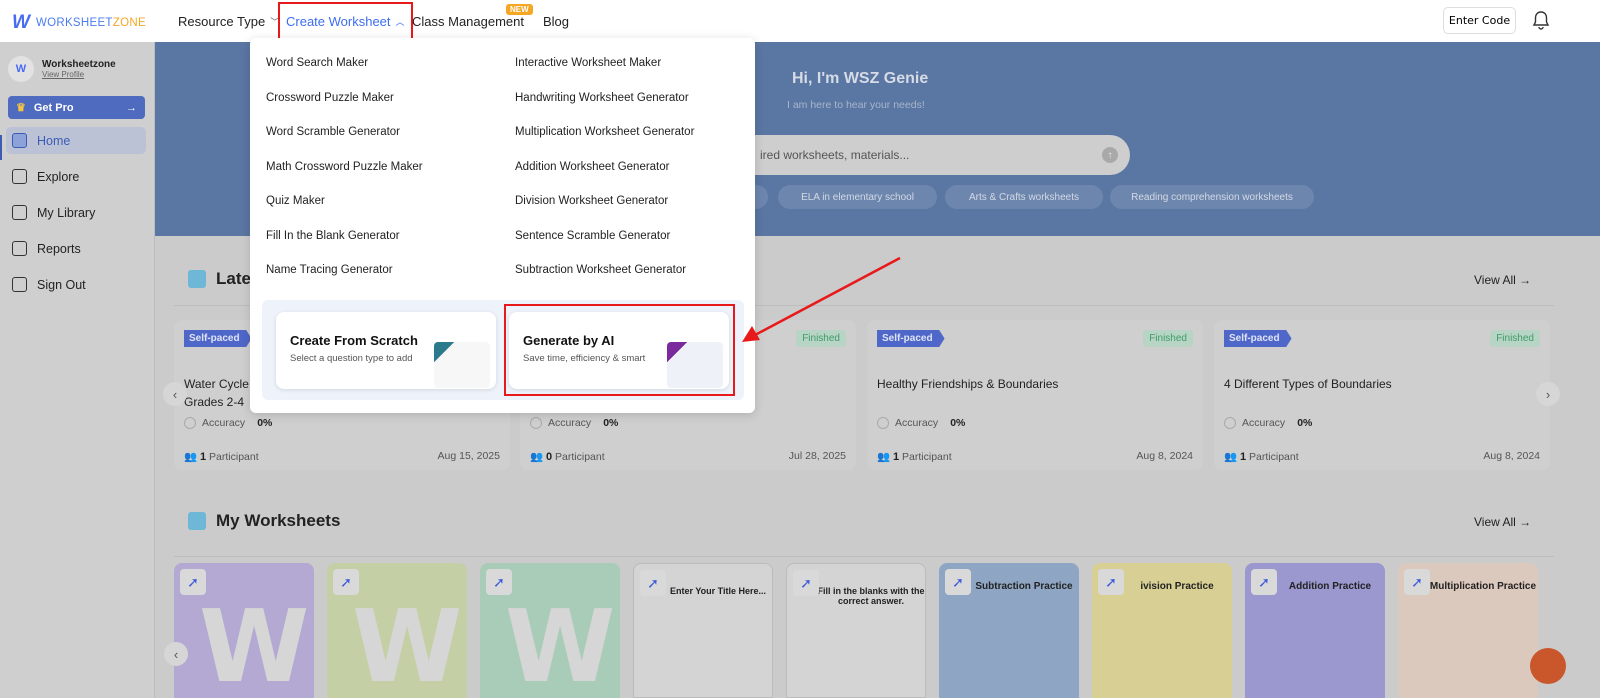  What do you see at coordinates (176, 654) in the screenshot?
I see `worksheets-prev-button: ‹` at bounding box center [176, 654].